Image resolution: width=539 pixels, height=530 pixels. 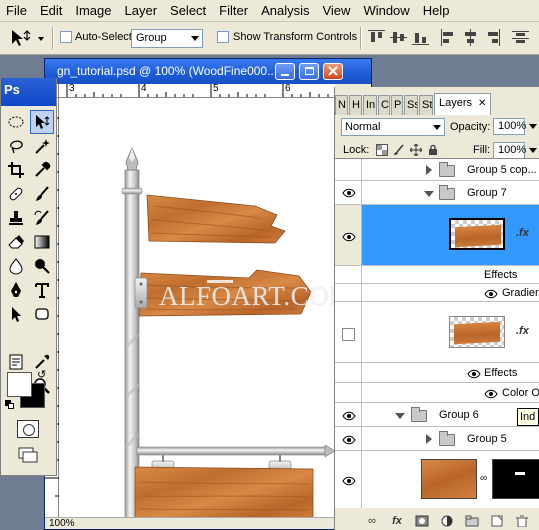 I want to click on tab-styles: St, so click(x=426, y=105).